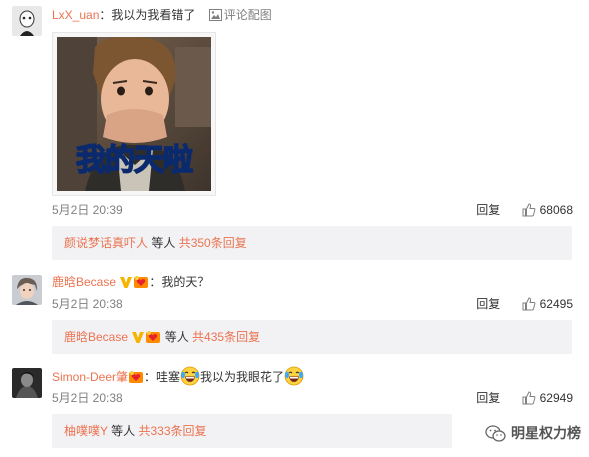 This screenshot has height=457, width=589. What do you see at coordinates (215, 15) in the screenshot?
I see `image-icon` at bounding box center [215, 15].